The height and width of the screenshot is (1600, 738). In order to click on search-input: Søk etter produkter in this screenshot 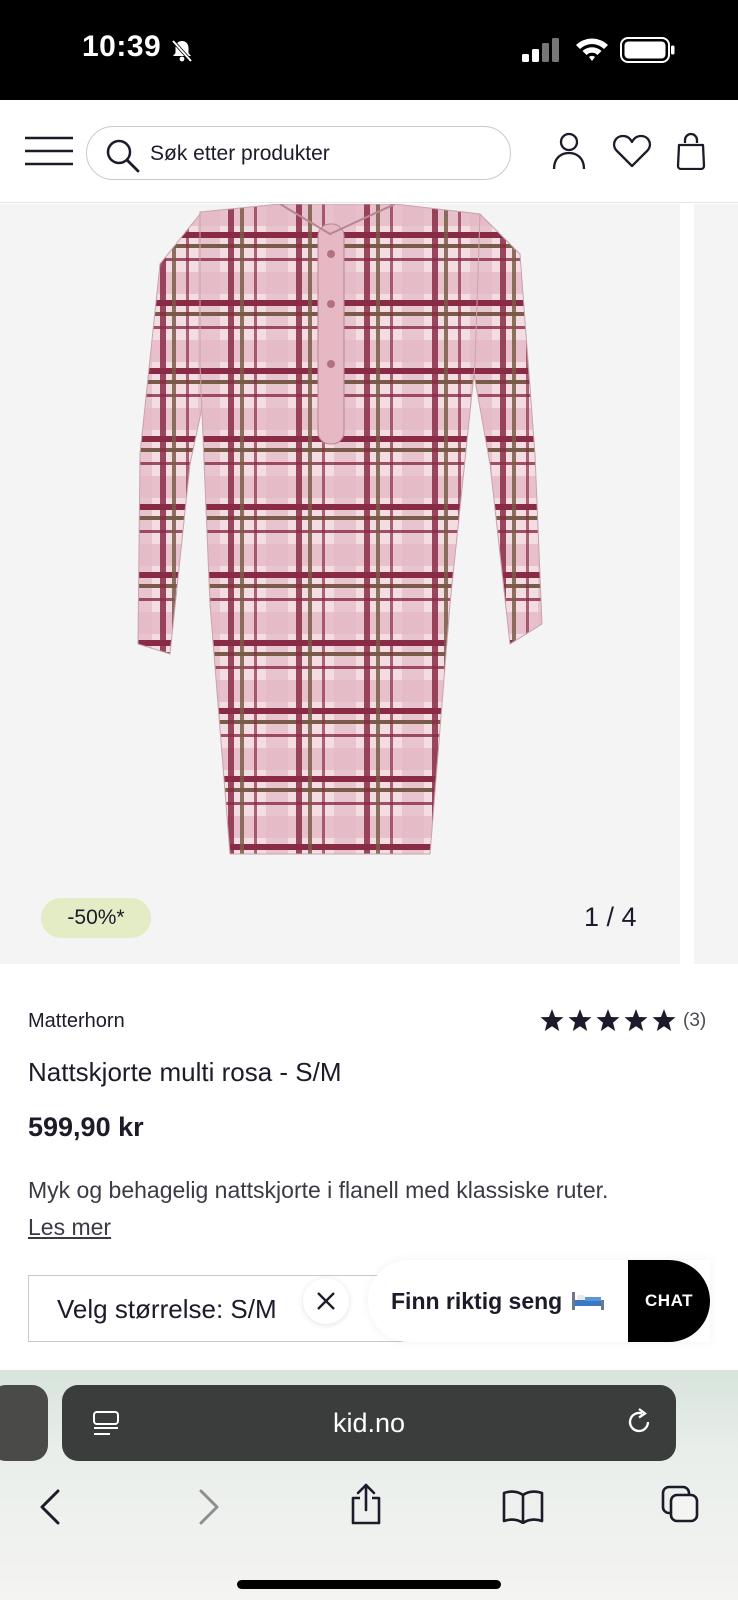, I will do `click(298, 153)`.